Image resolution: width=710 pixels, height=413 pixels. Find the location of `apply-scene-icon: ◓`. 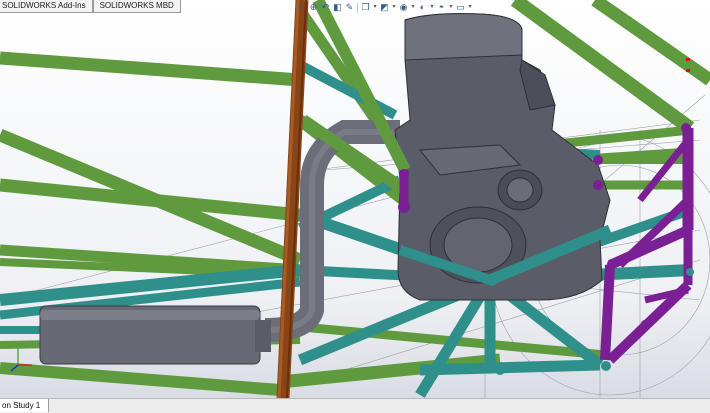

apply-scene-icon: ◓ is located at coordinates (441, 7).